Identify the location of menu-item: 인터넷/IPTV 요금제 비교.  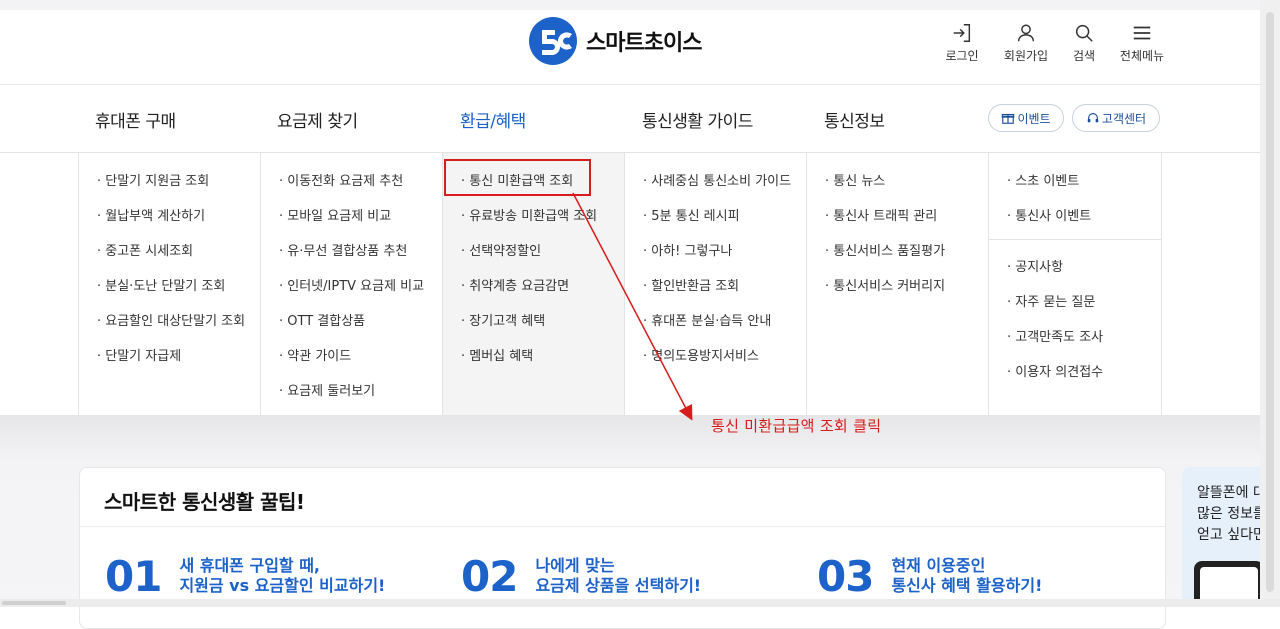
(351, 295).